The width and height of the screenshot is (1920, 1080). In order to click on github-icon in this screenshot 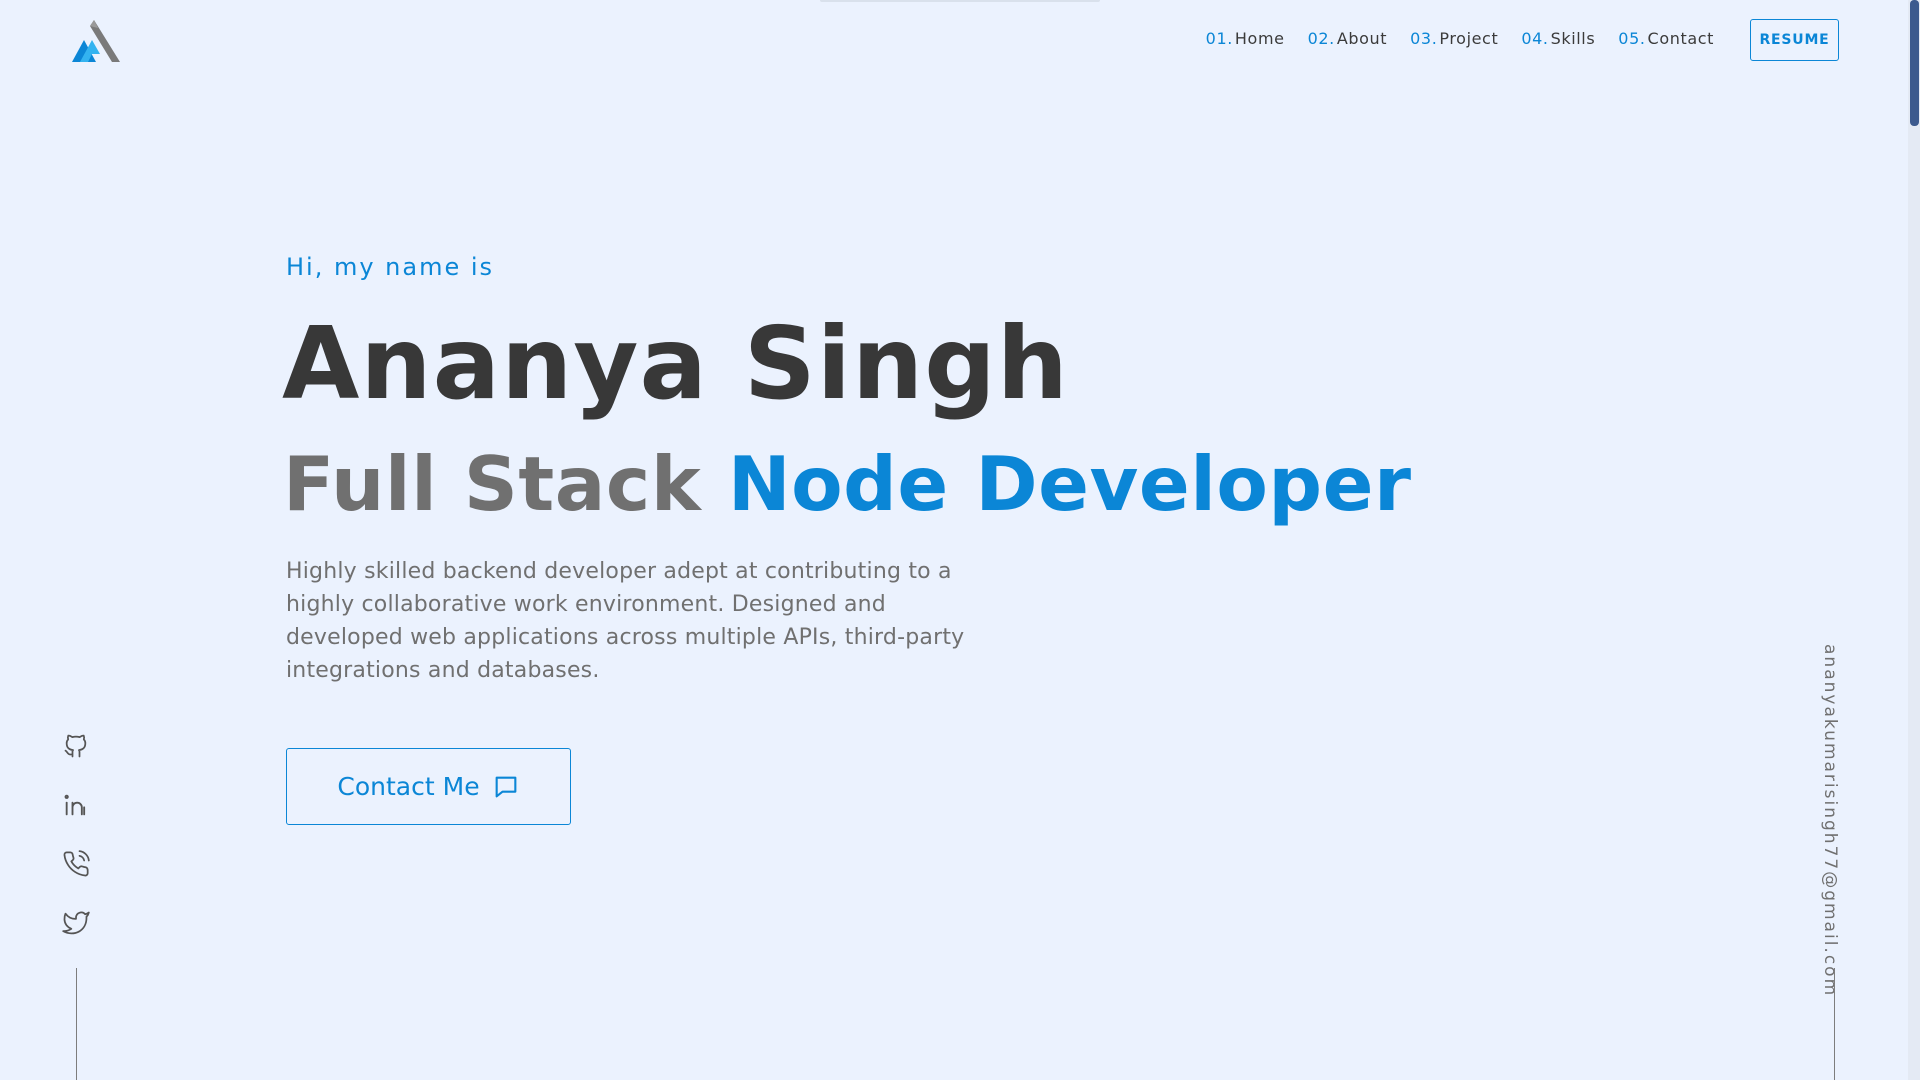, I will do `click(76, 746)`.